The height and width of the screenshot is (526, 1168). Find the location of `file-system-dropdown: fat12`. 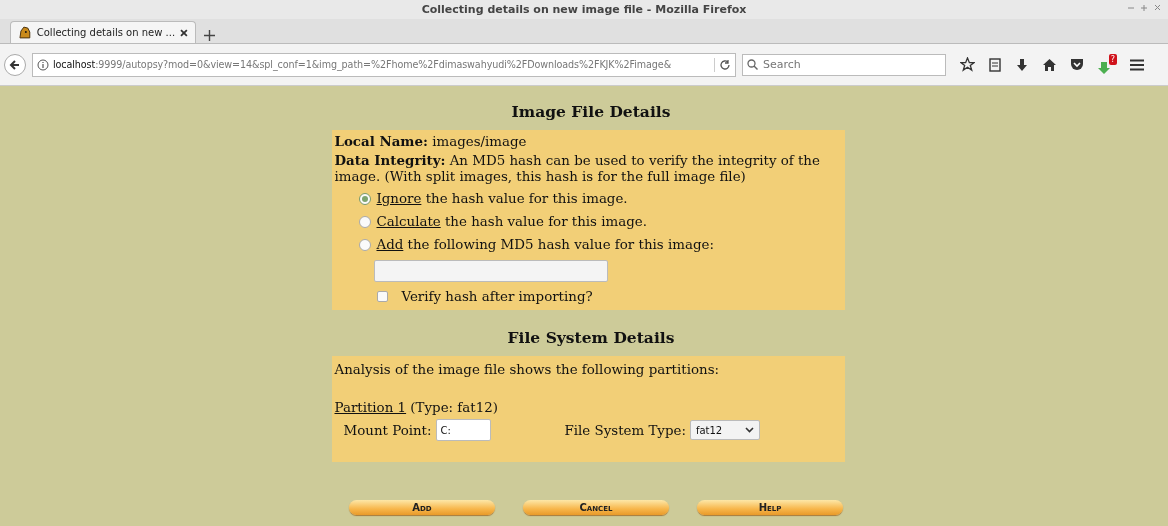

file-system-dropdown: fat12 is located at coordinates (724, 430).